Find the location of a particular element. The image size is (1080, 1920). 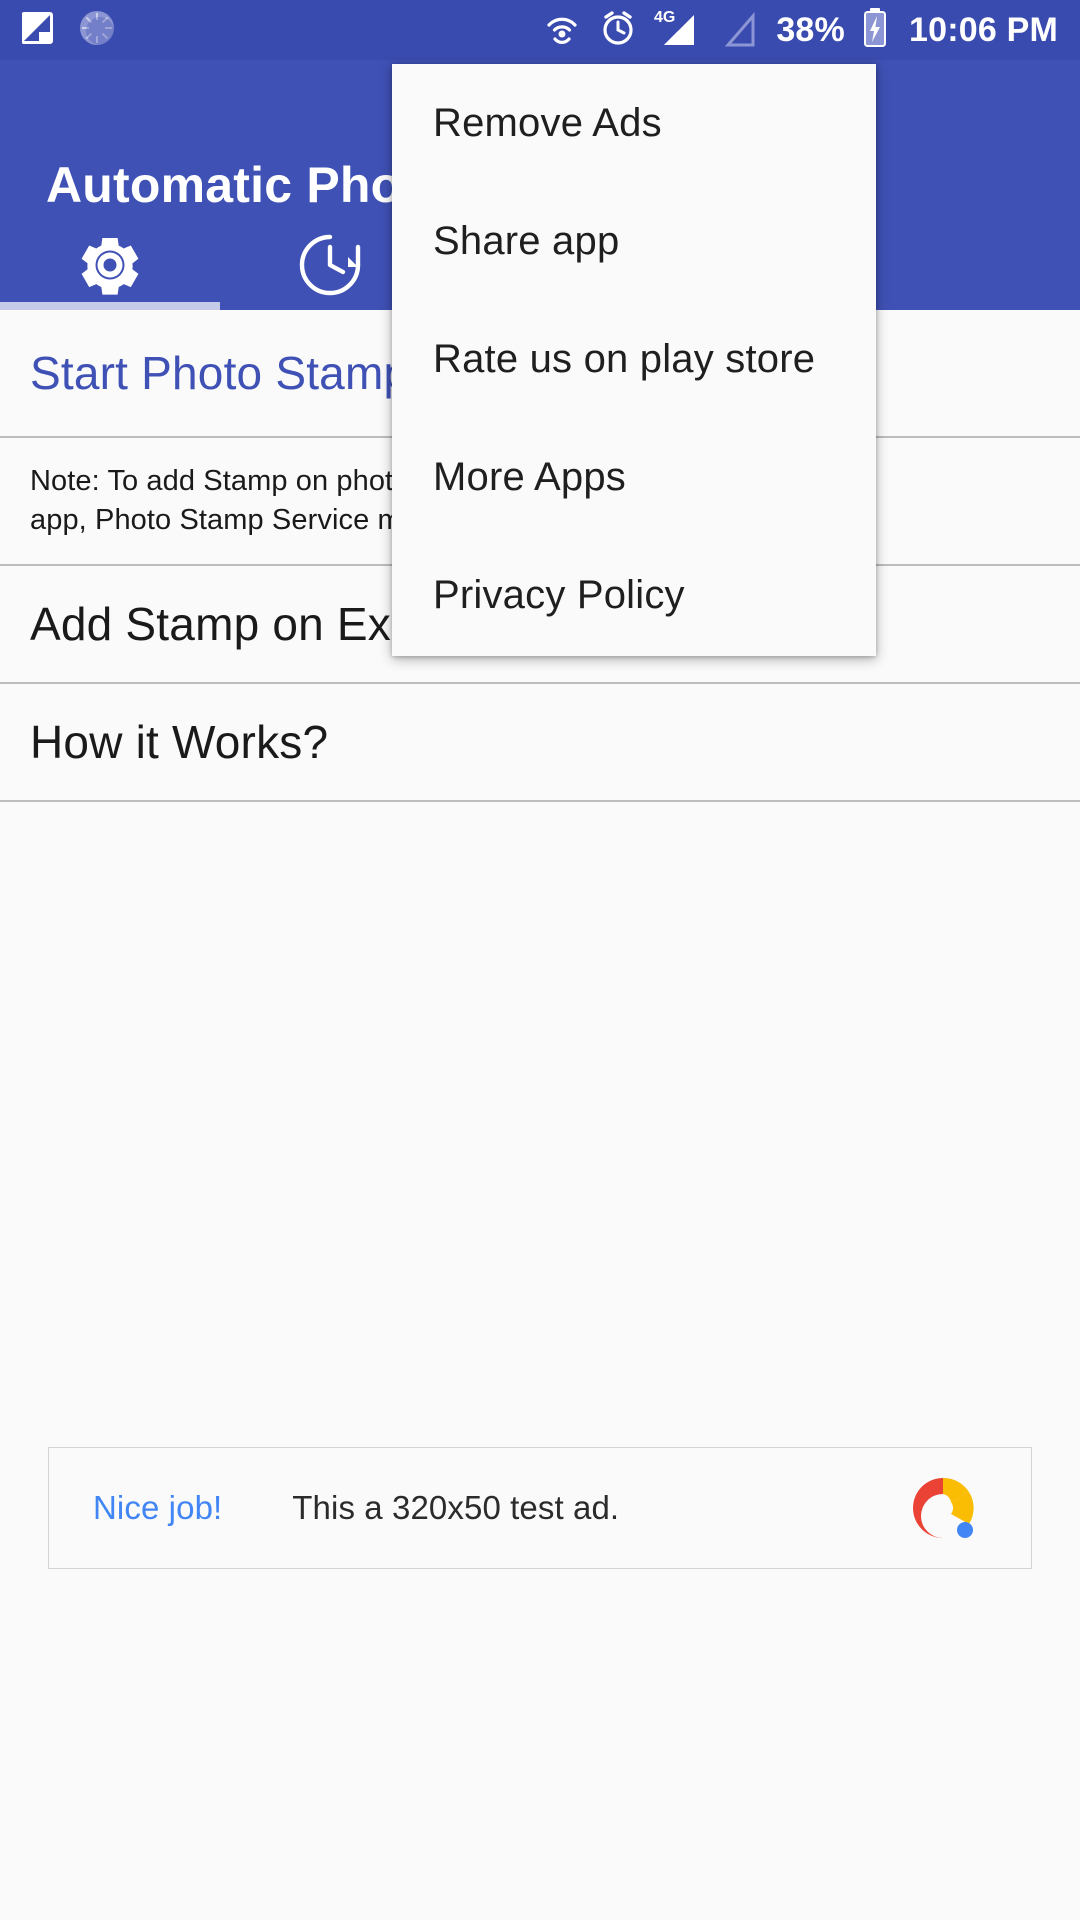

alarm-icon is located at coordinates (618, 30).